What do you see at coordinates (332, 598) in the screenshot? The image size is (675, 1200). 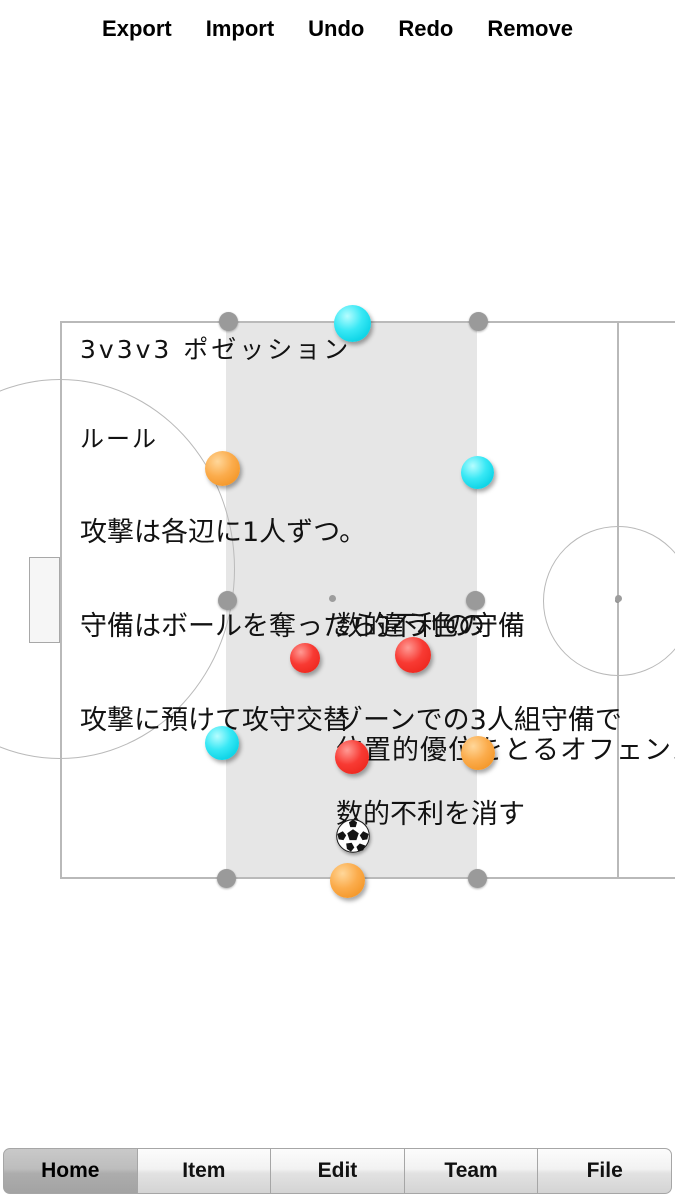 I see `text-handle-left` at bounding box center [332, 598].